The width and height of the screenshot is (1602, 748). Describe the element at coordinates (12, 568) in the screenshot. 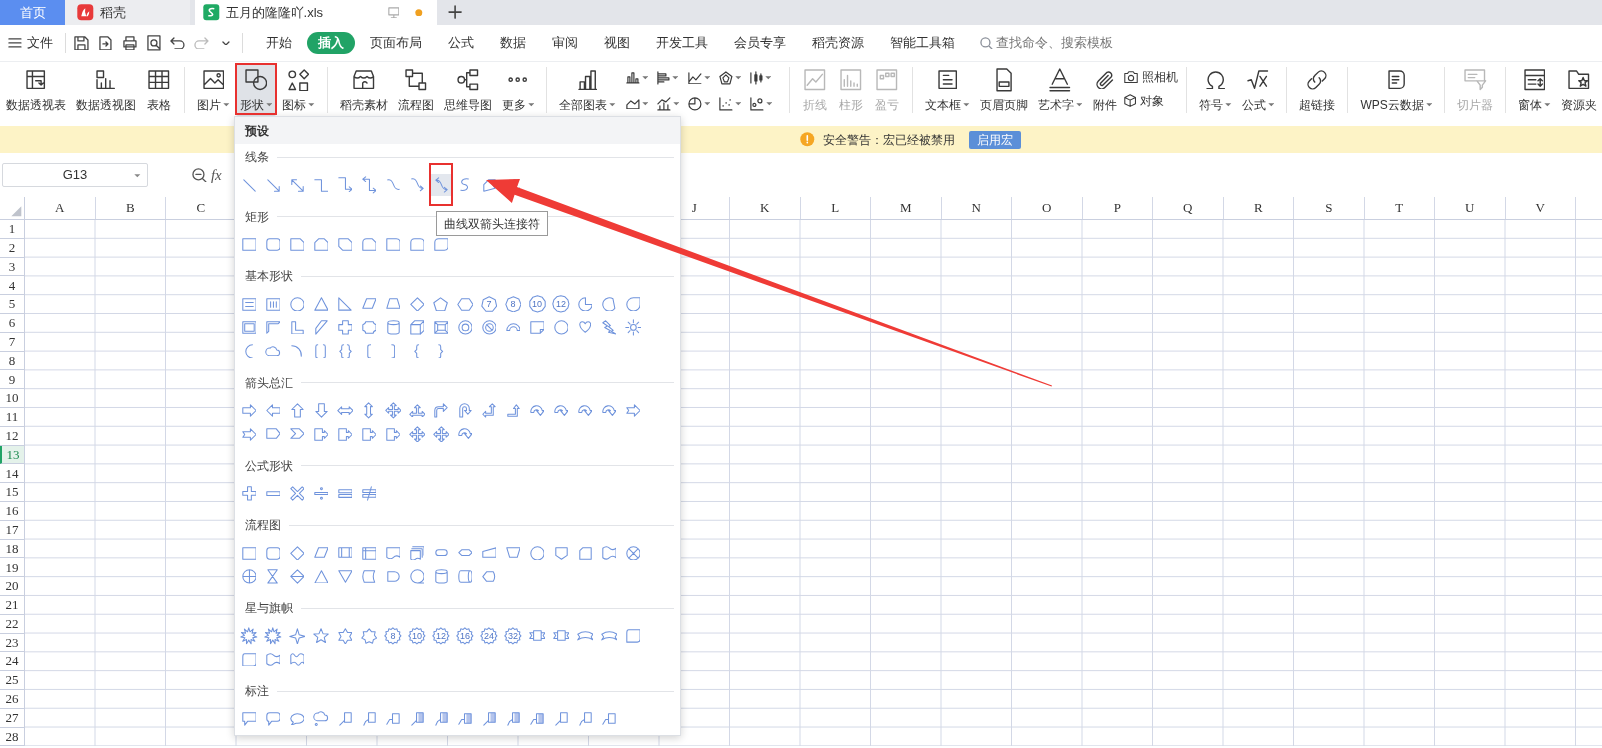

I see `row-header: 19` at that location.